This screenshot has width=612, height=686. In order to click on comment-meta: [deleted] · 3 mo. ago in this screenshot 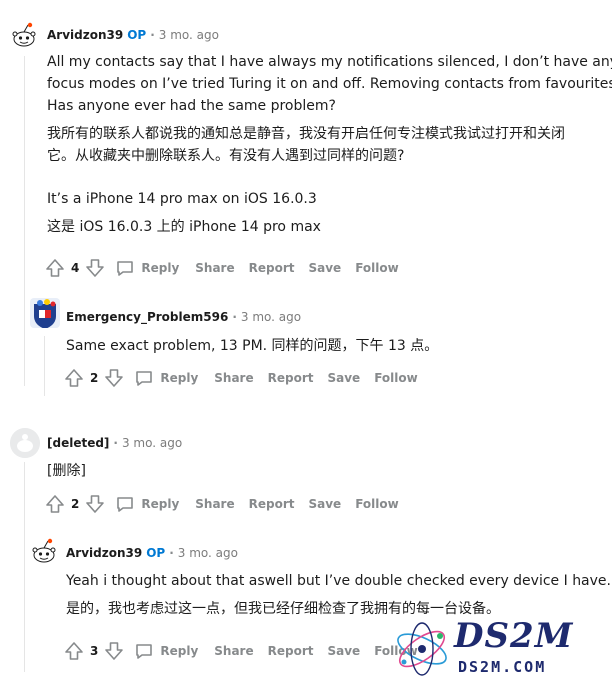, I will do `click(114, 443)`.